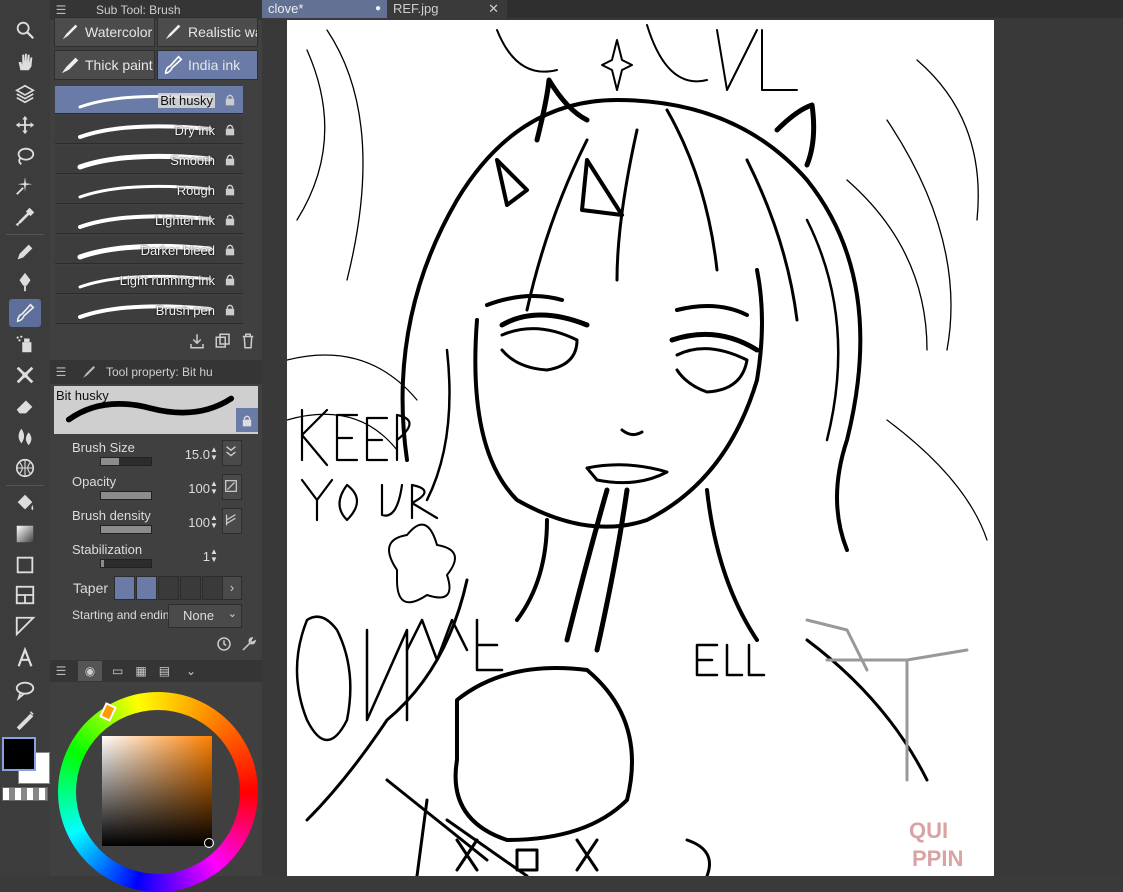 The image size is (1123, 892). What do you see at coordinates (223, 341) in the screenshot?
I see `duplicate-subtool-icon` at bounding box center [223, 341].